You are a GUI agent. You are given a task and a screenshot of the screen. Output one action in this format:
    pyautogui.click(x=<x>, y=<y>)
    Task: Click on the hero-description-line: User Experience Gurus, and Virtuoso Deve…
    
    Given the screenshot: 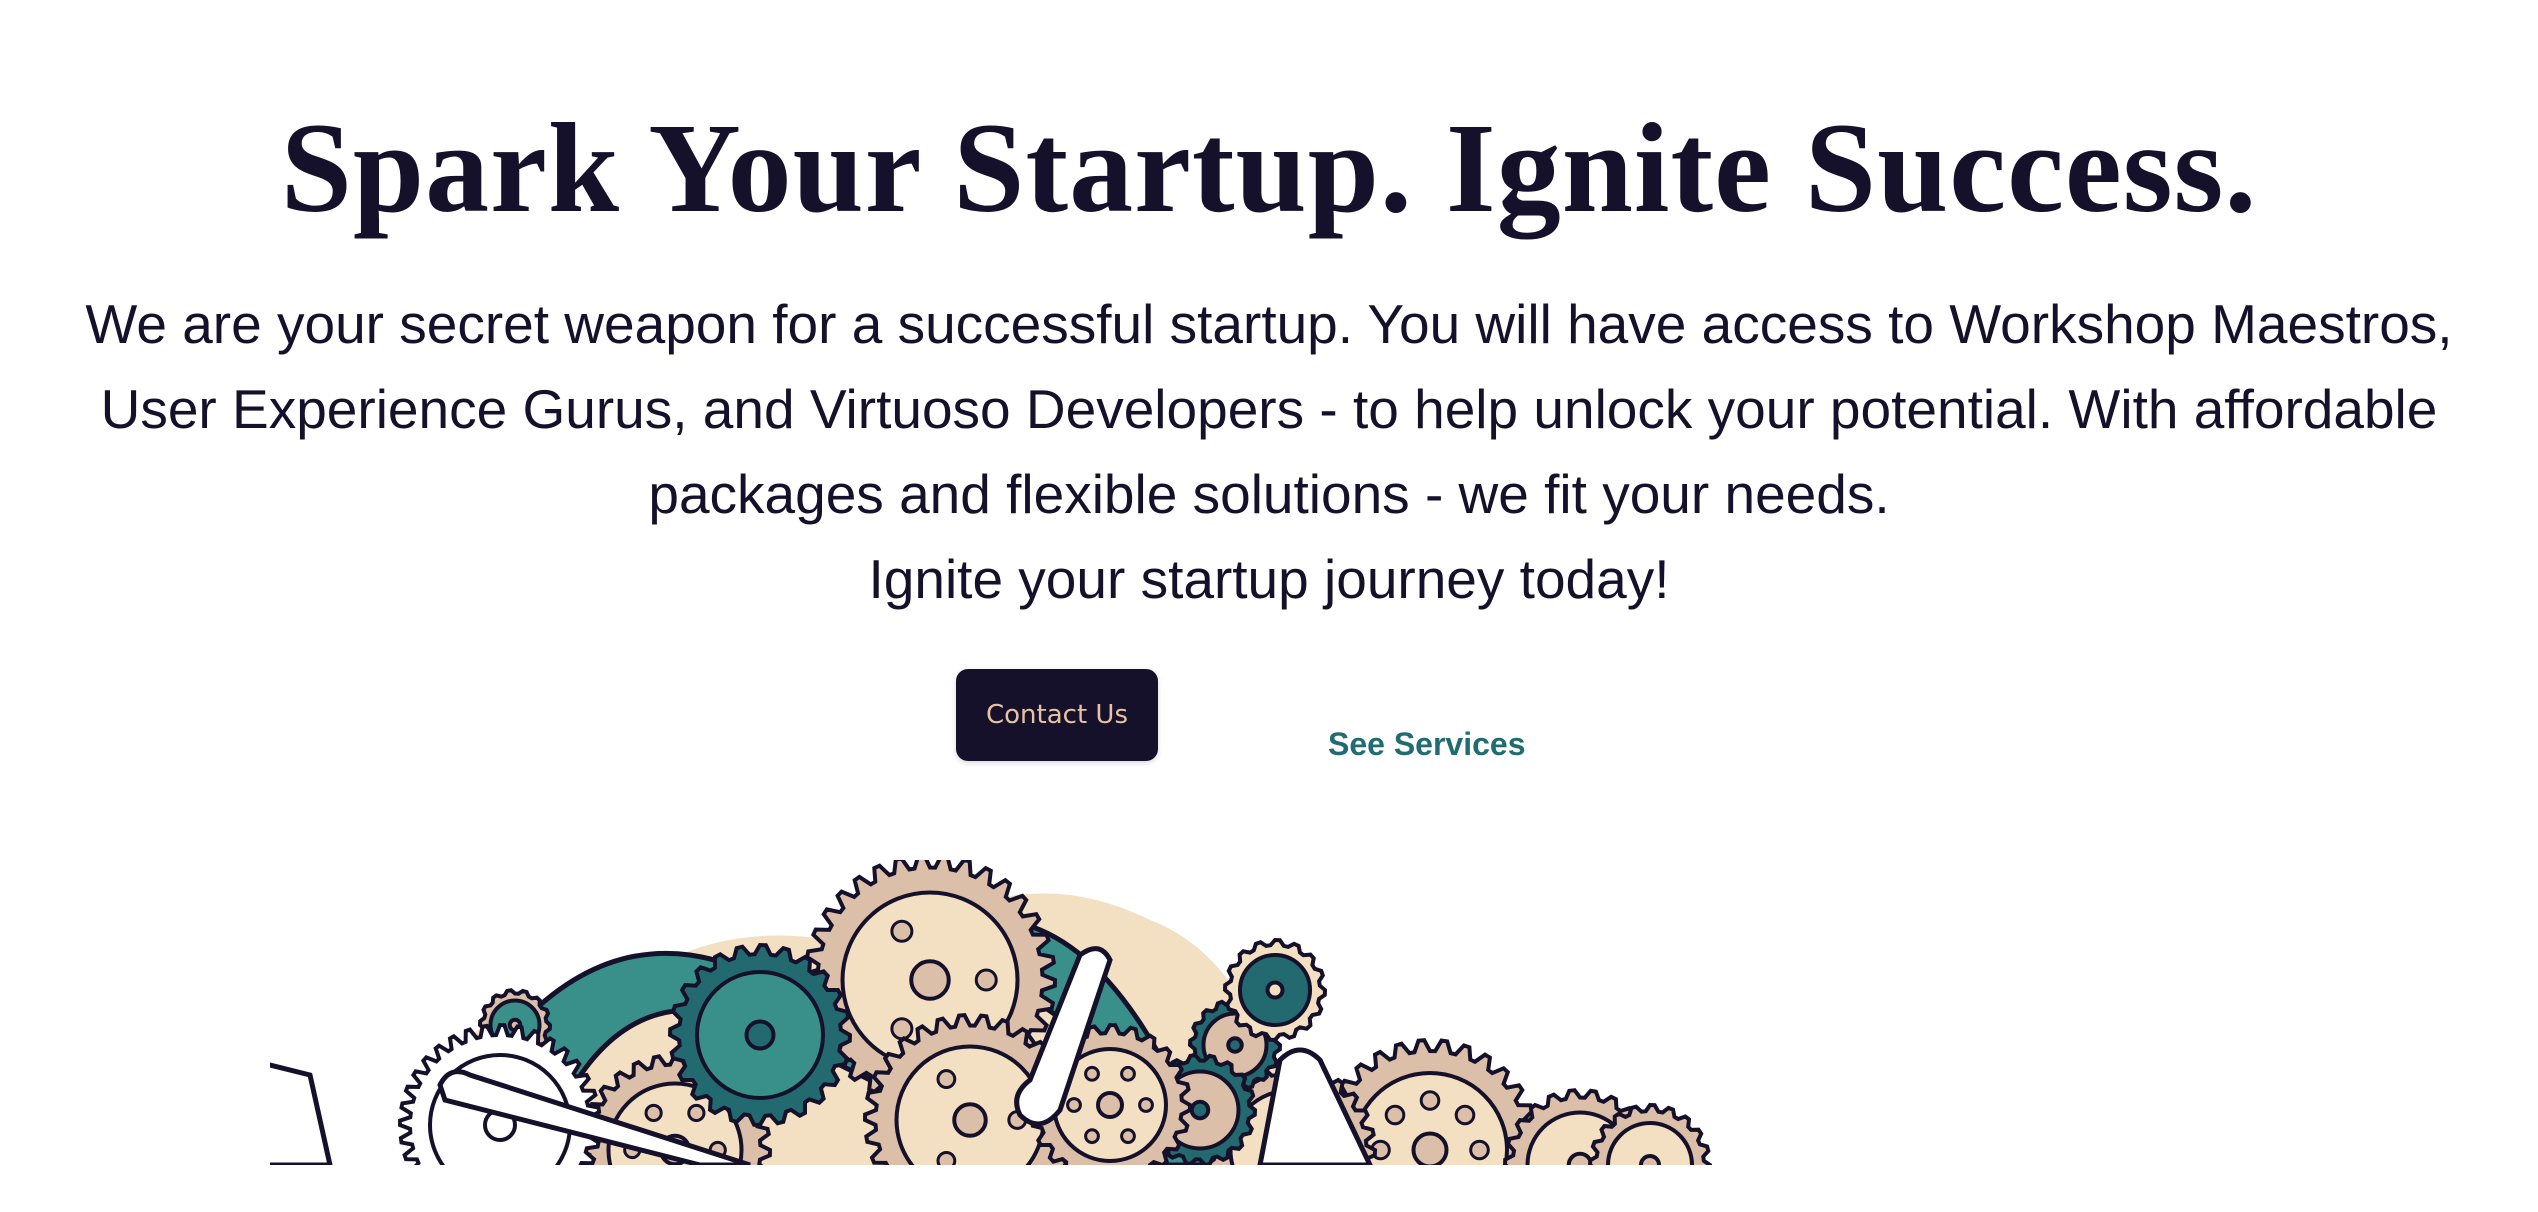 What is the action you would take?
    pyautogui.click(x=1269, y=409)
    